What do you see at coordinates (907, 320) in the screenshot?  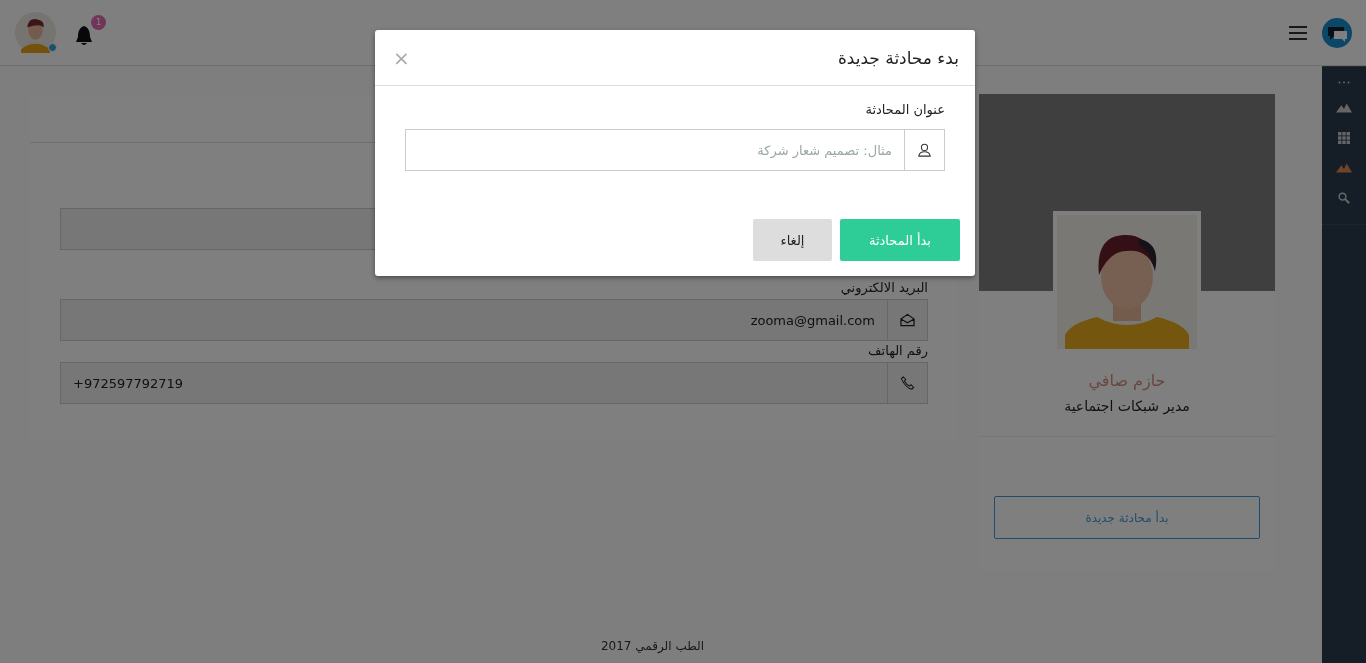 I see `envelope-icon` at bounding box center [907, 320].